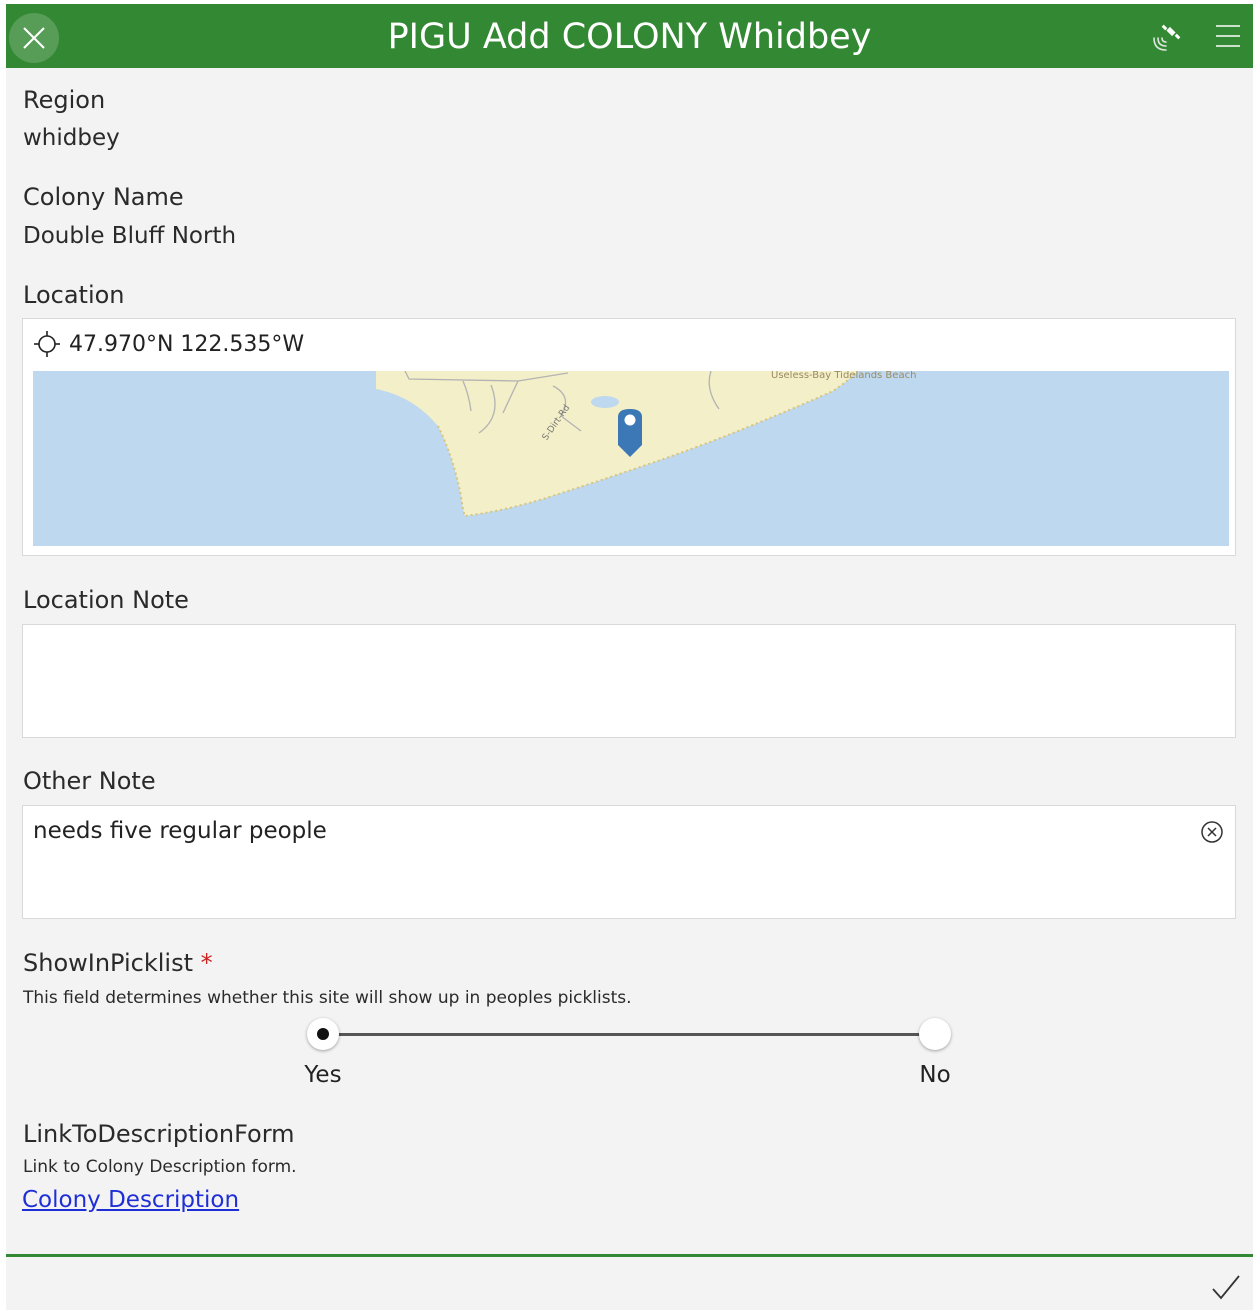  Describe the element at coordinates (159, 1134) in the screenshot. I see `link-to-description-label: LinkToDescriptionForm` at that location.